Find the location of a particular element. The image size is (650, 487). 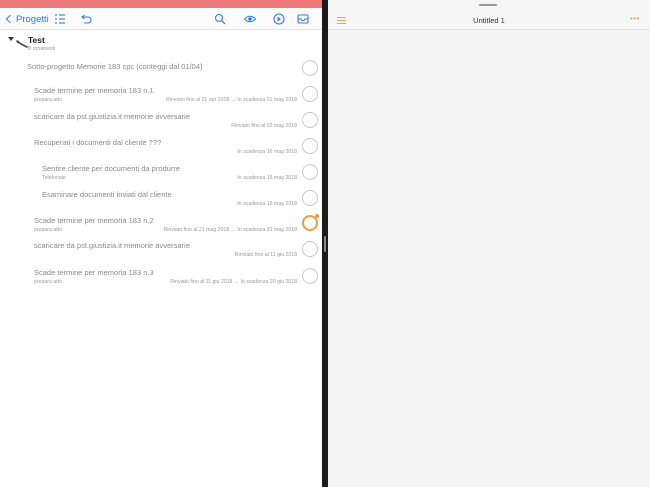

disclosure-triangle-icon is located at coordinates (11, 39).